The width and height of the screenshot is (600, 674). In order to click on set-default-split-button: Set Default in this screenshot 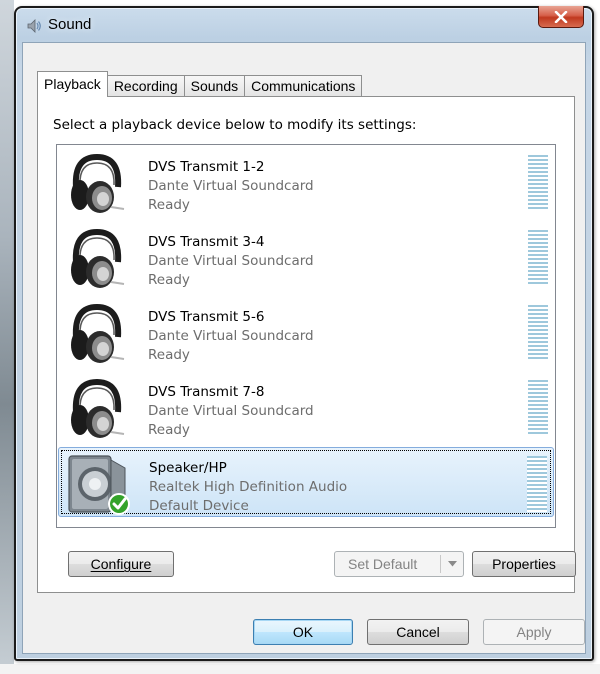, I will do `click(399, 564)`.